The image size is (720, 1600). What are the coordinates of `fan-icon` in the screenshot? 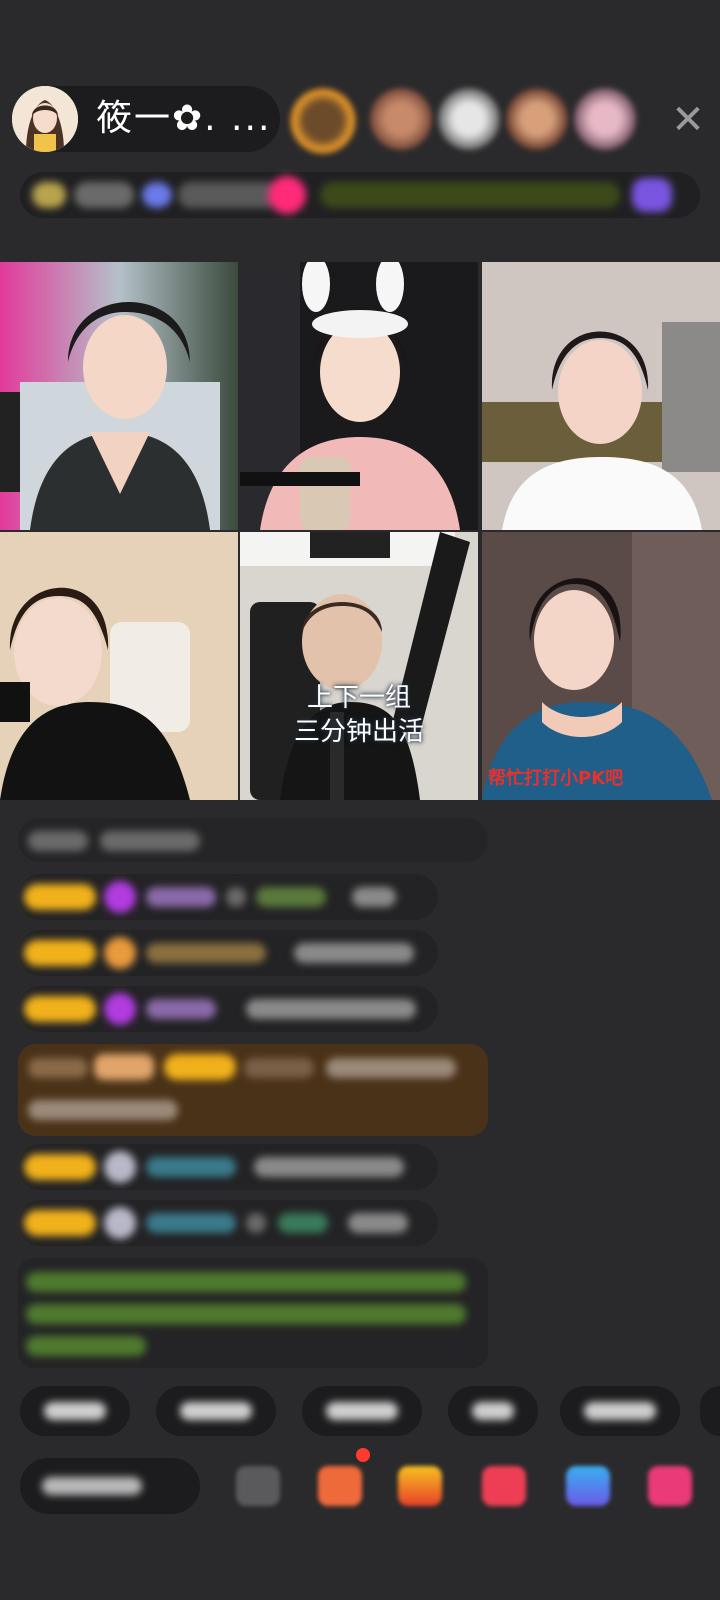 It's located at (504, 1486).